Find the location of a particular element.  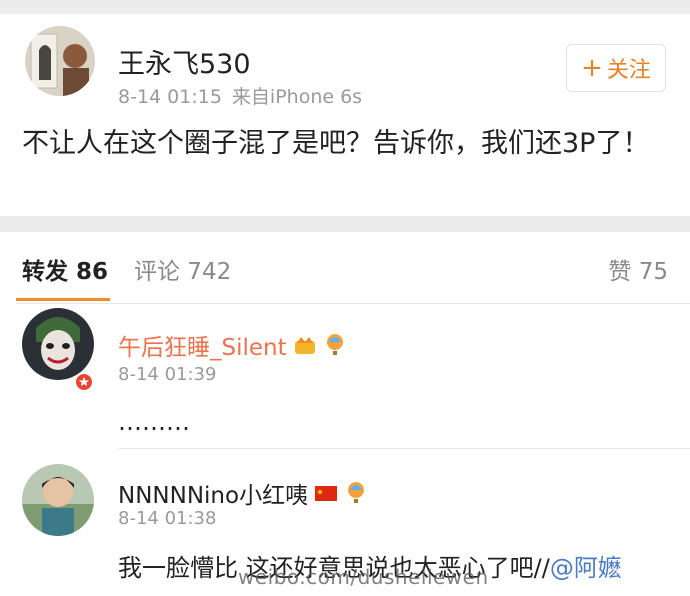

comment-time: 8-14 01:39 is located at coordinates (167, 374).